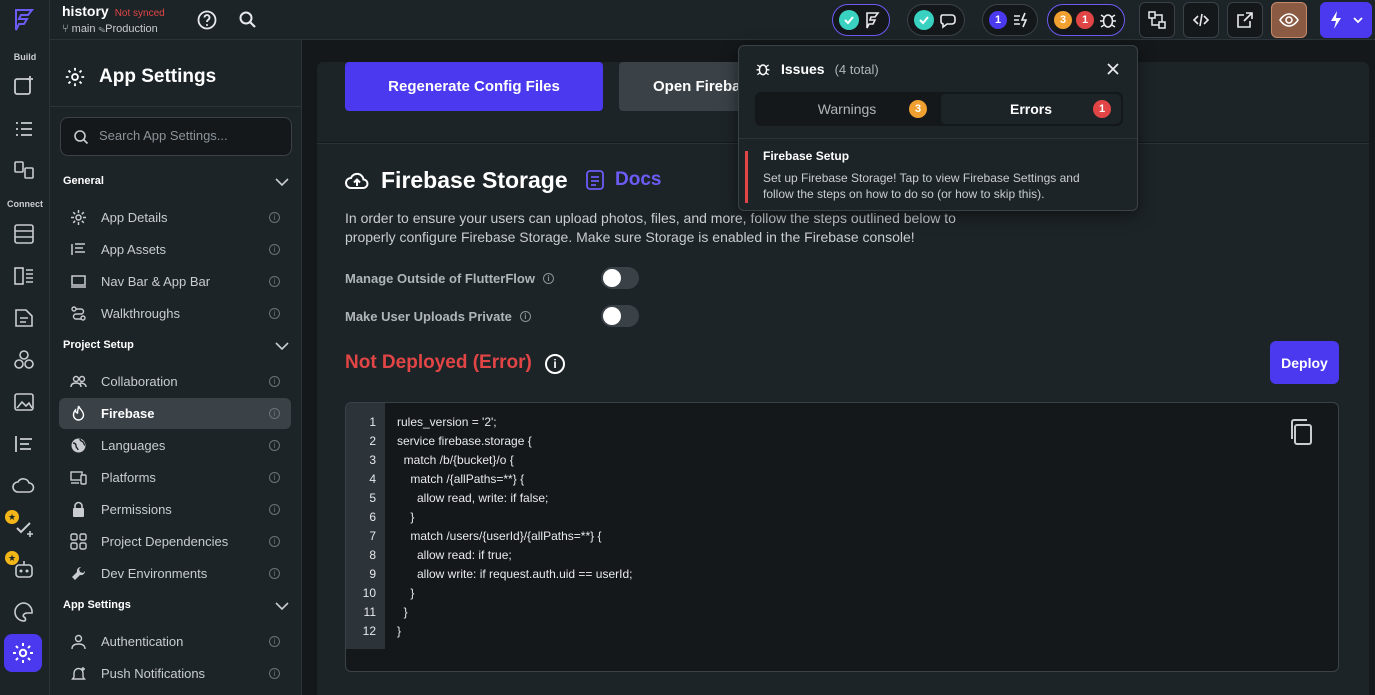 The width and height of the screenshot is (1375, 695). I want to click on preview-button, so click(1289, 20).